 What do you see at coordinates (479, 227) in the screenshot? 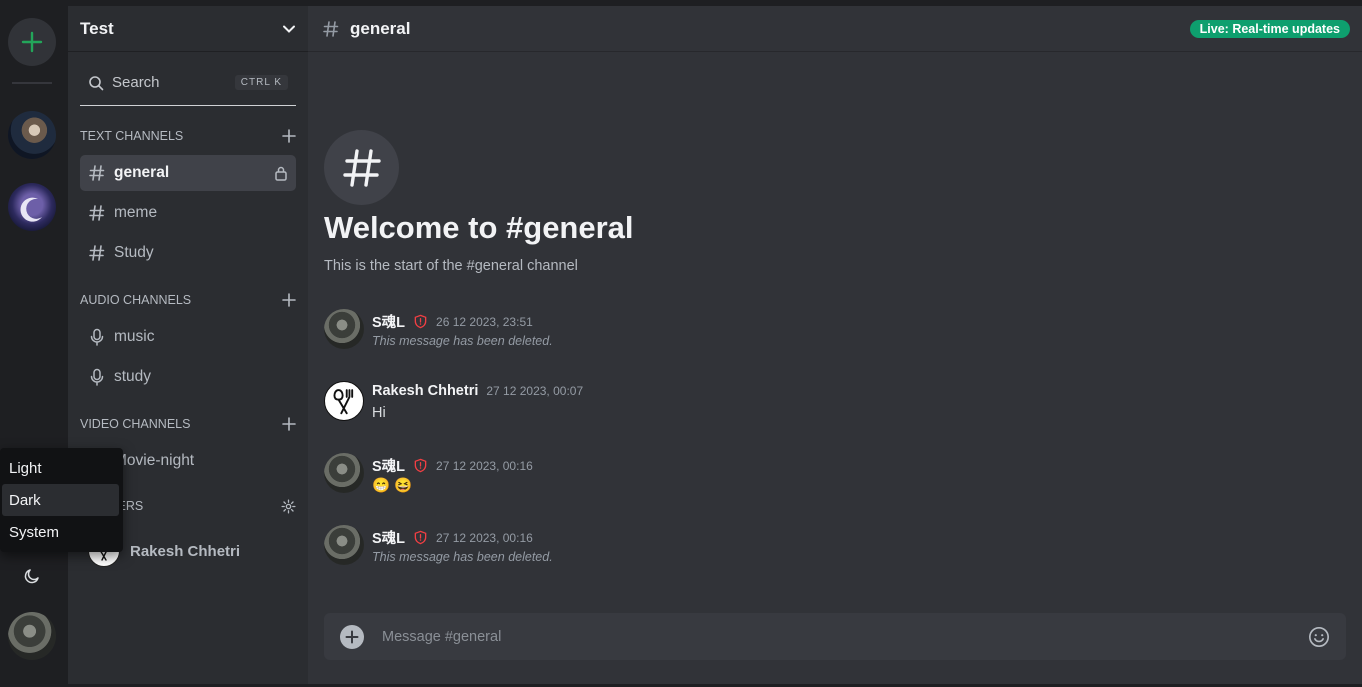
I see `welcome-title: Welcome to #general` at bounding box center [479, 227].